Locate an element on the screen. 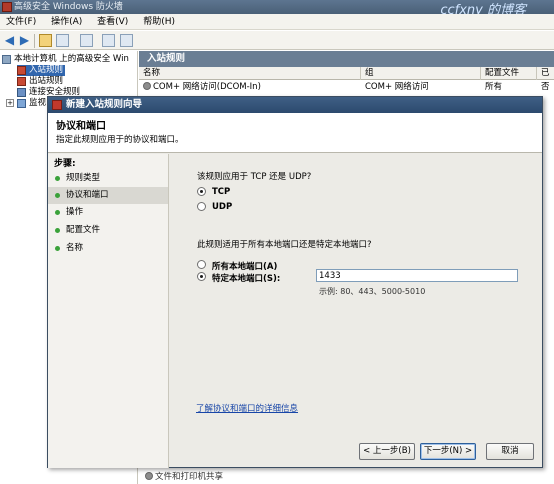 The height and width of the screenshot is (484, 554). help-link: 了解协议和端口的详细信息 is located at coordinates (247, 408).